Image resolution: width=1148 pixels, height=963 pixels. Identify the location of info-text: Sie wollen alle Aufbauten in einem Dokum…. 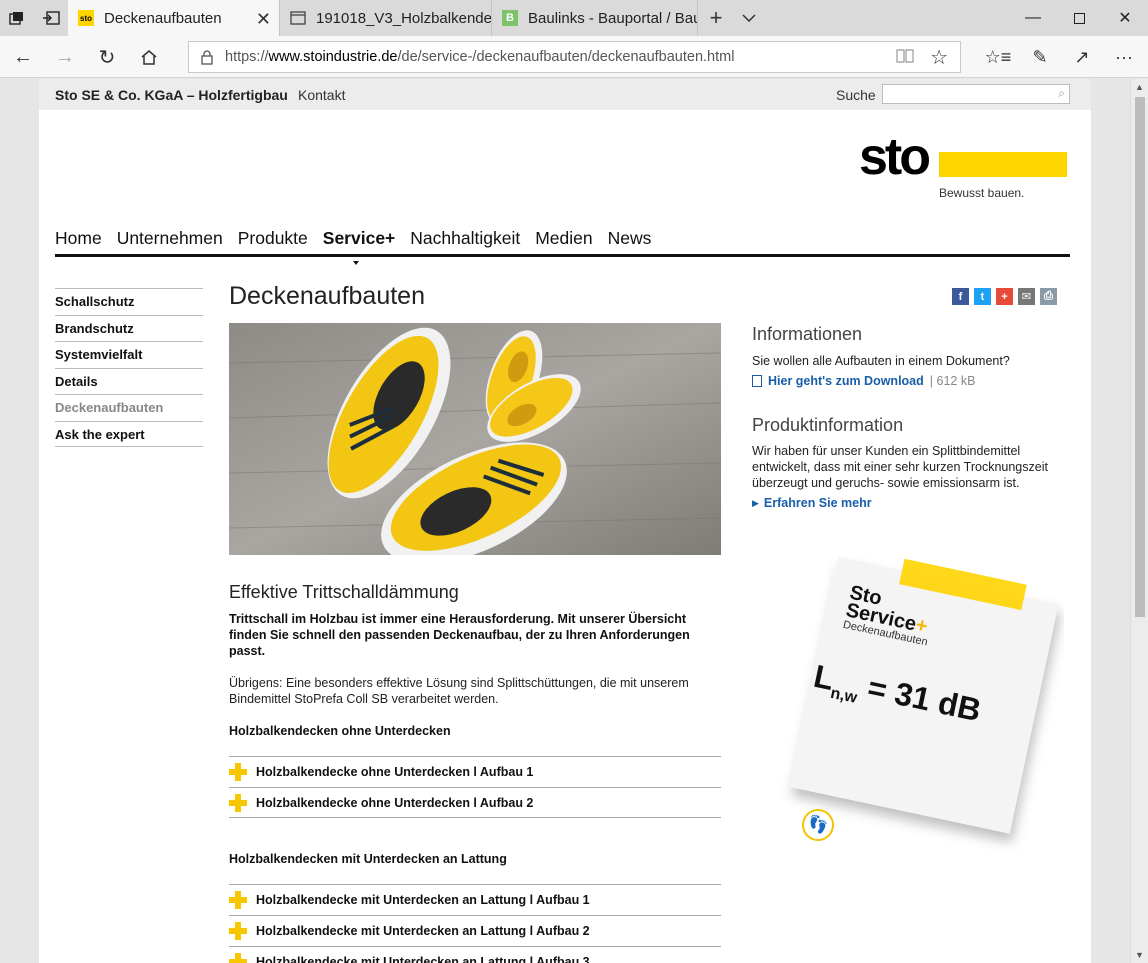
(881, 361).